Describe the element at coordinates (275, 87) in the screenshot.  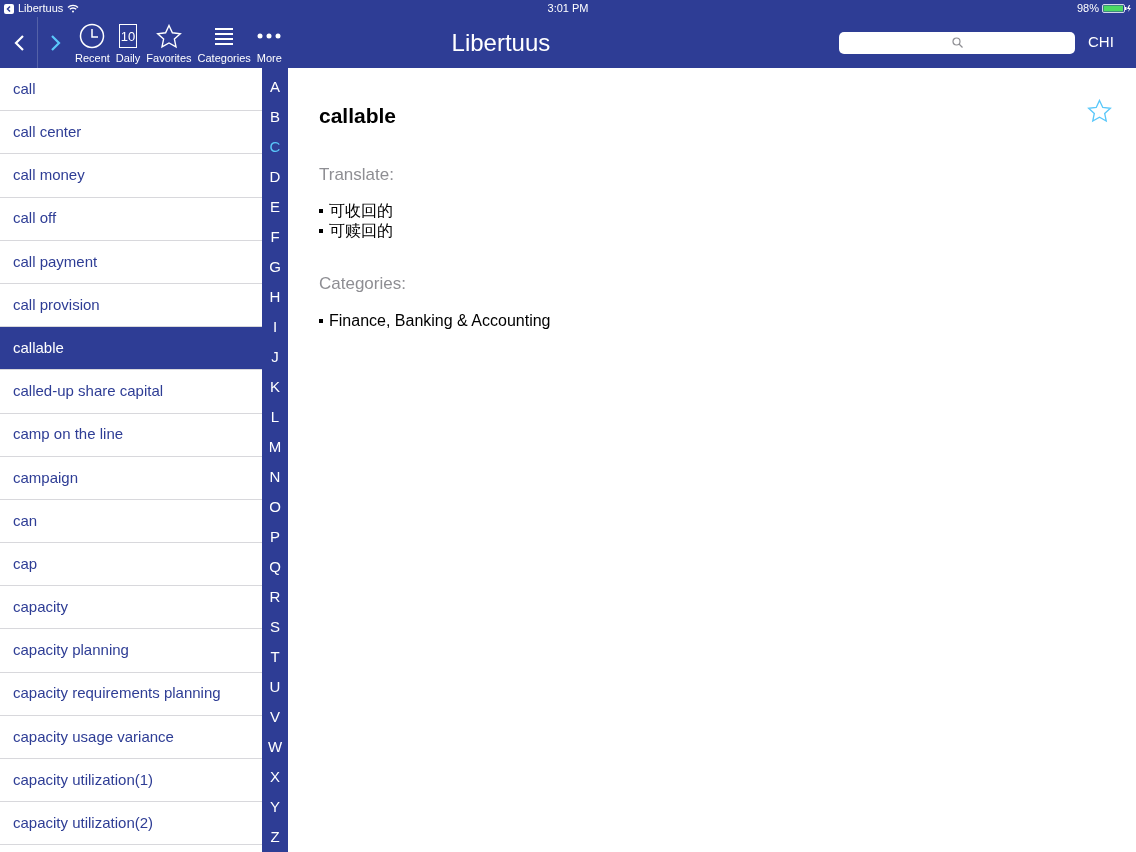
I see `index-letter: A` at that location.